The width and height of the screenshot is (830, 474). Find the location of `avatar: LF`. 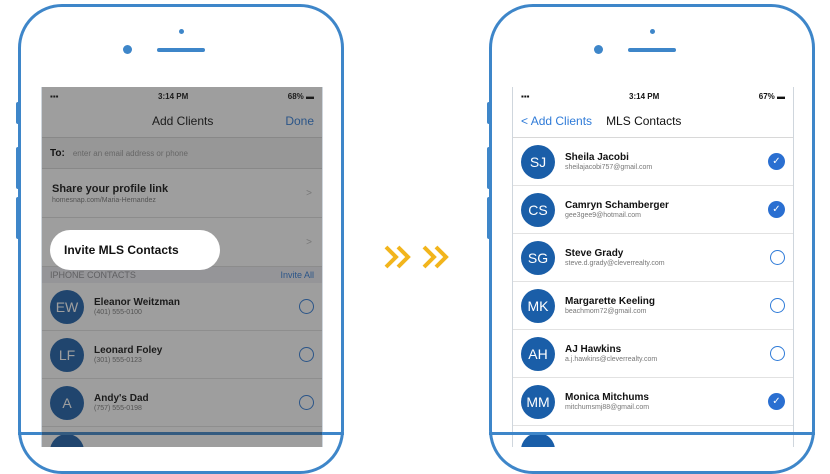

avatar: LF is located at coordinates (67, 354).